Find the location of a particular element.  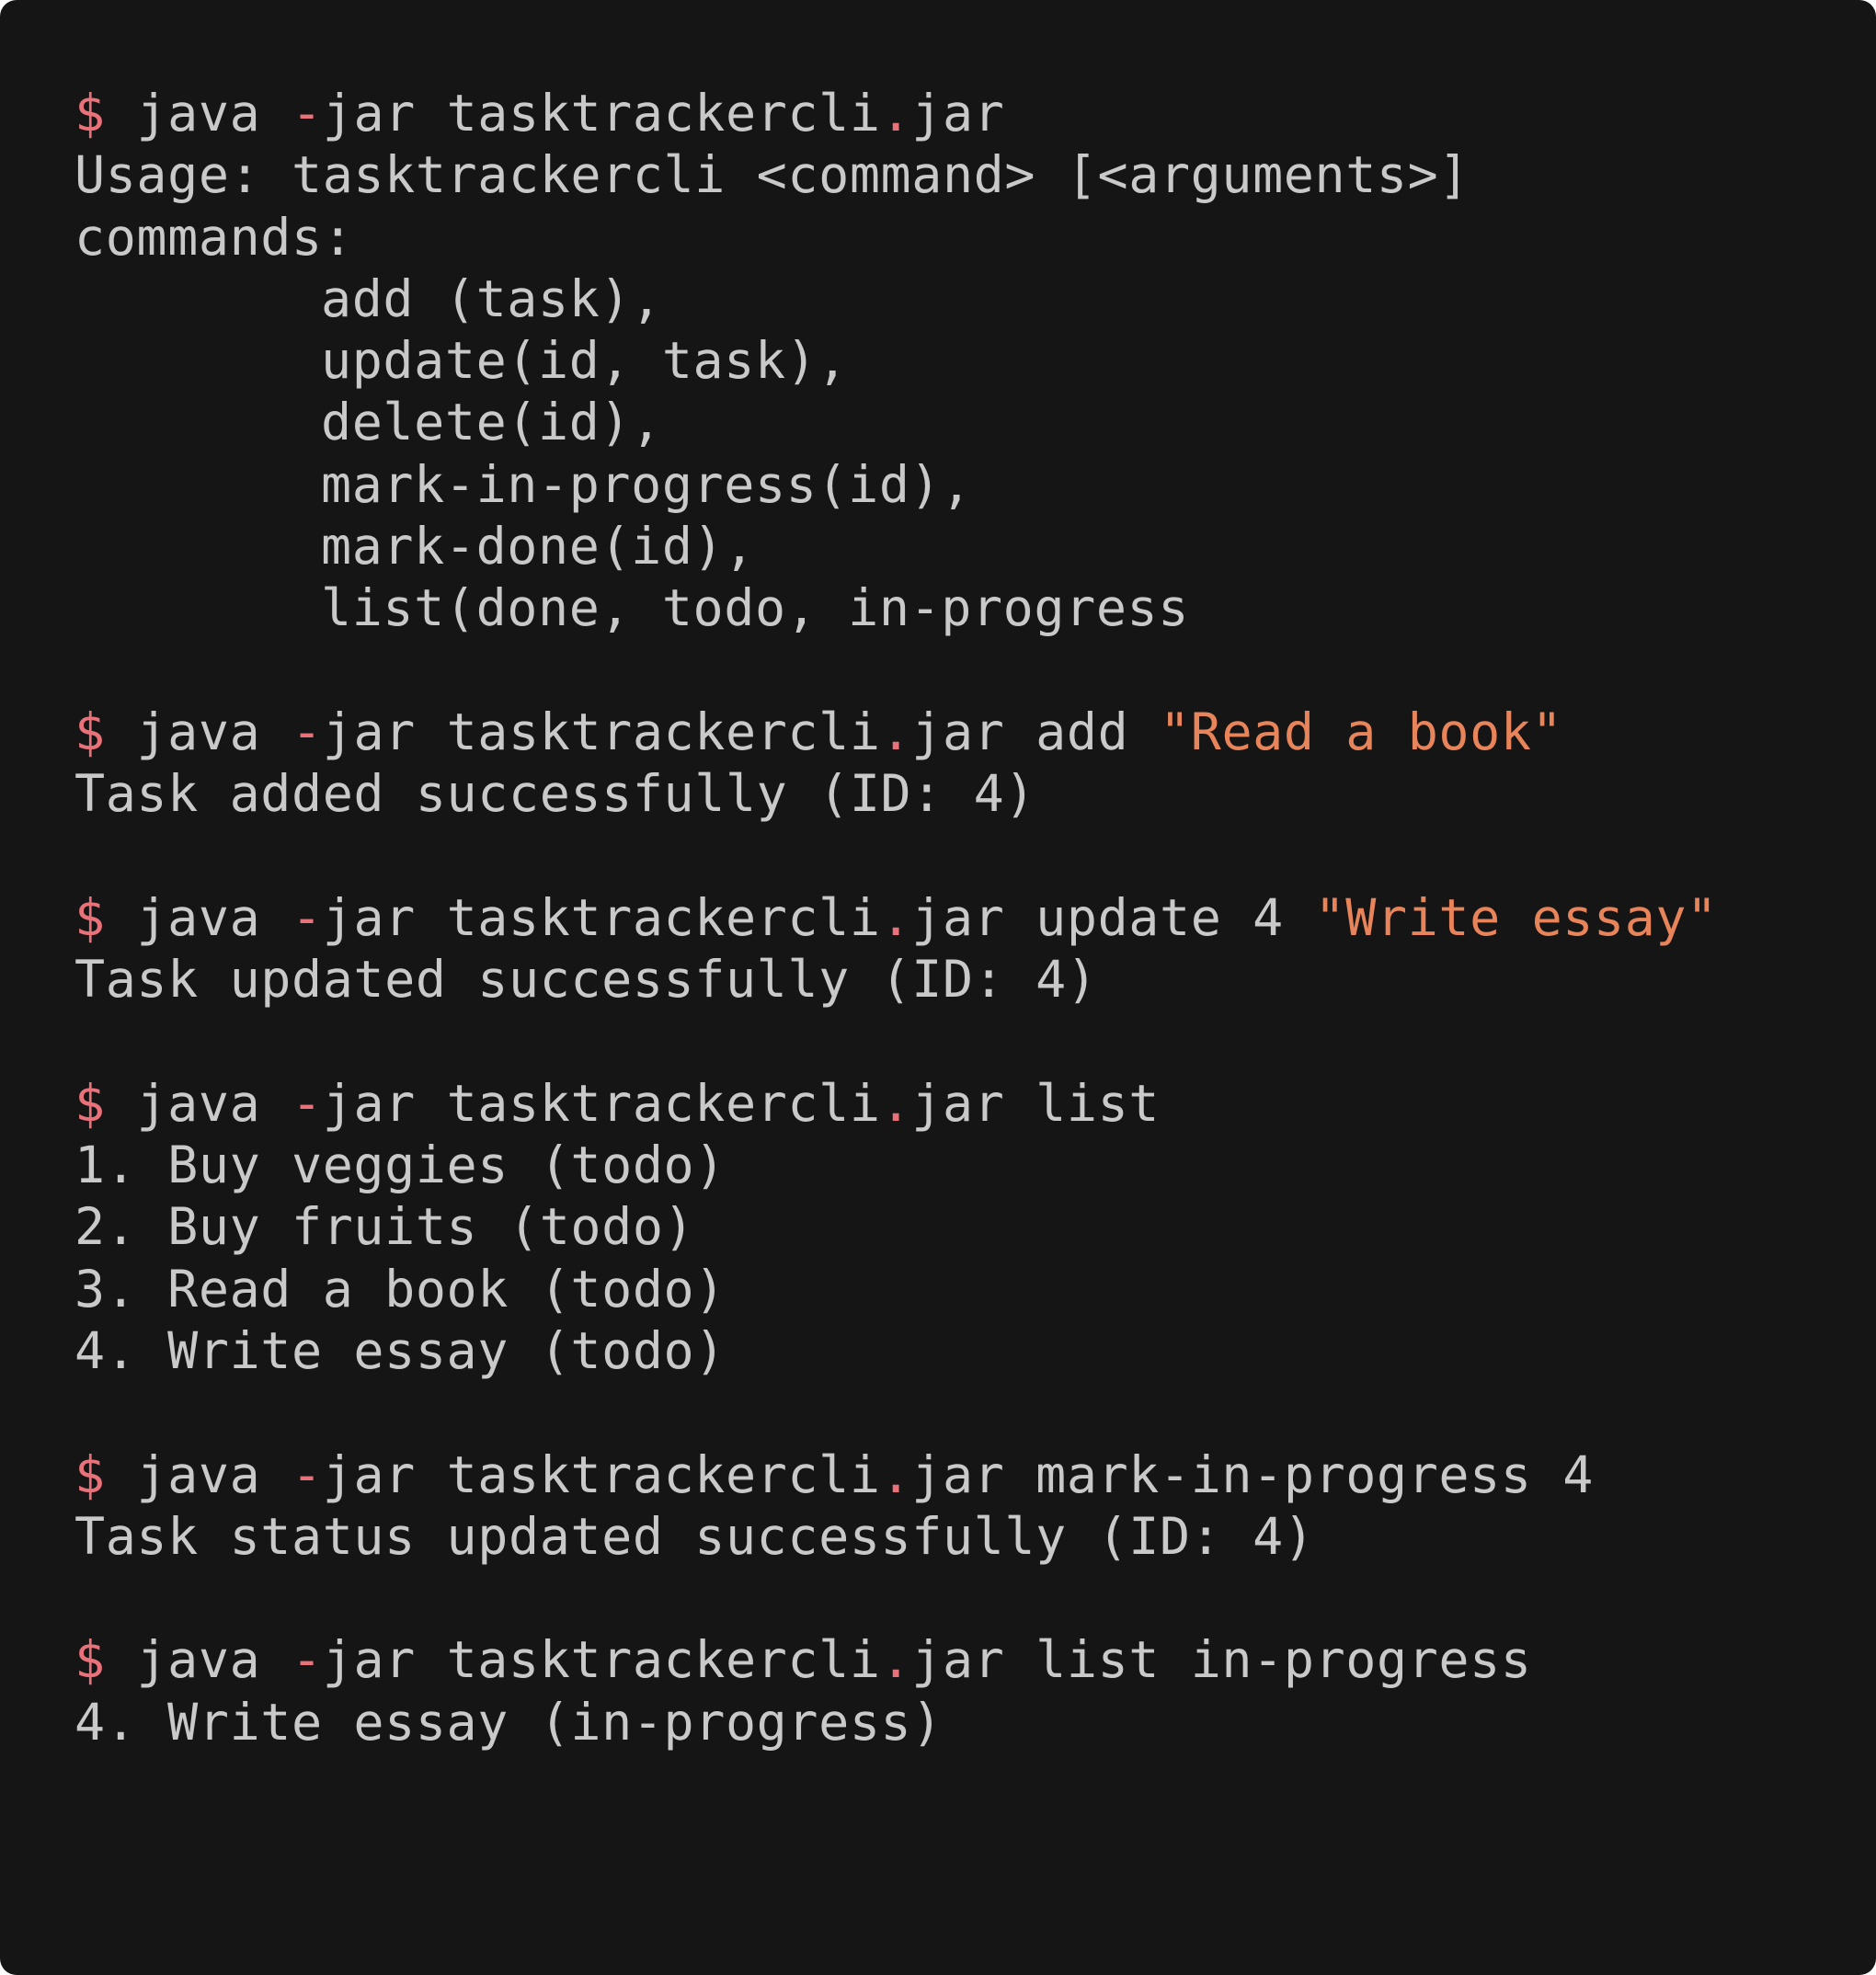

command-args: list is located at coordinates (1098, 1103).